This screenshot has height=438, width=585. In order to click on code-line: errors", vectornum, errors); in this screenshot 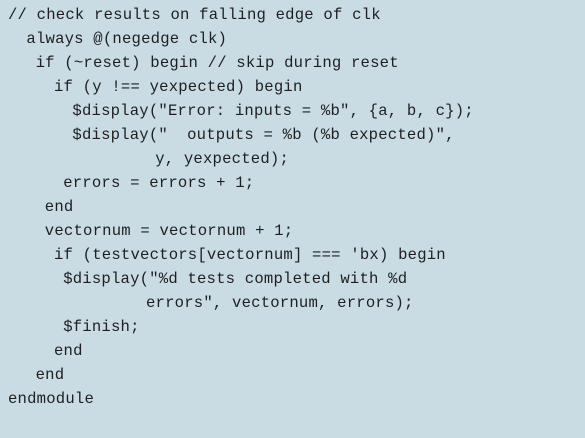, I will do `click(280, 303)`.